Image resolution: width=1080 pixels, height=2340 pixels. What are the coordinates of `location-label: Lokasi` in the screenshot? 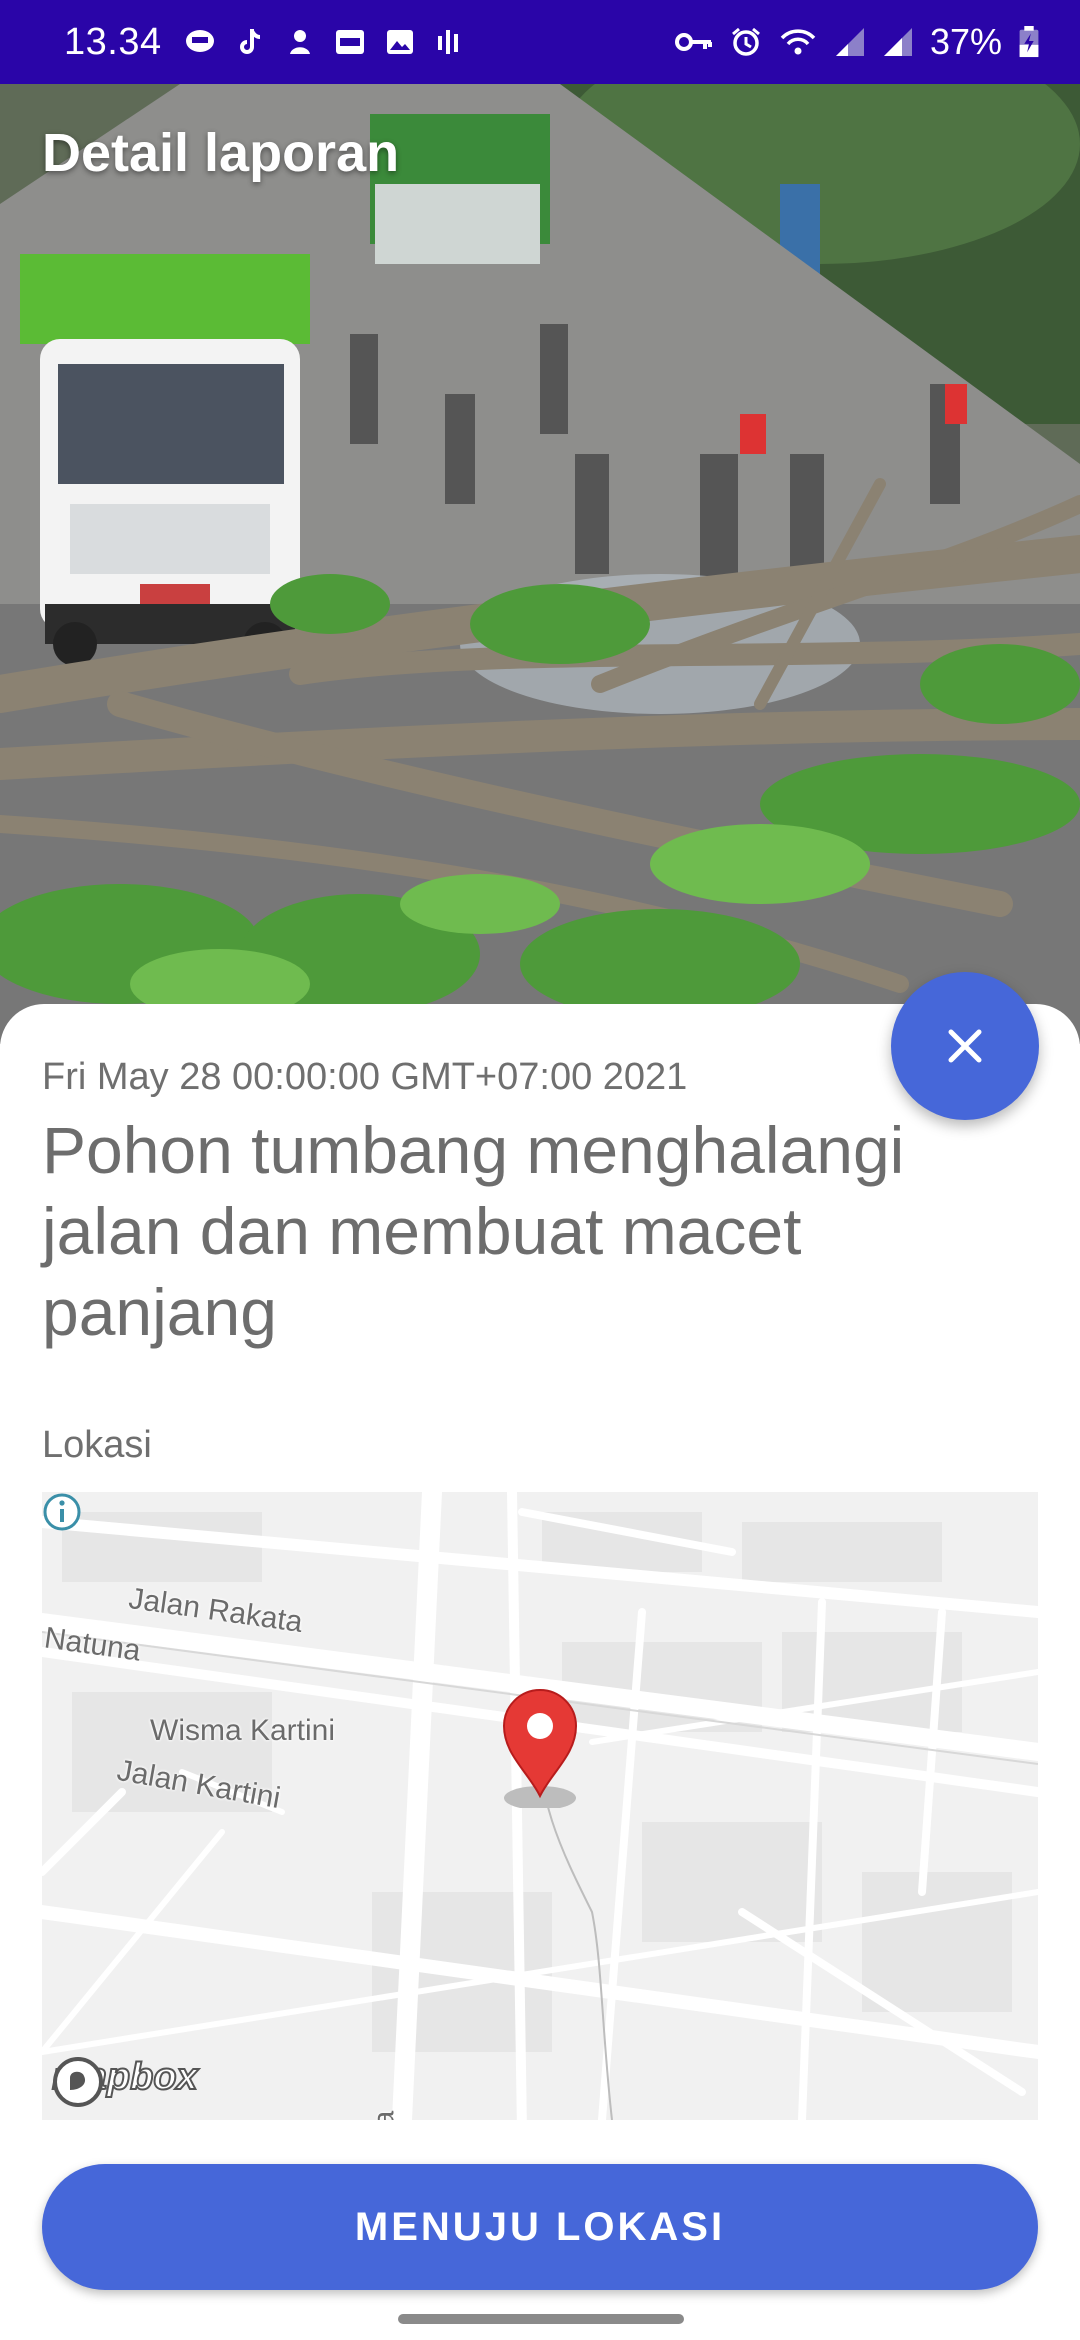 It's located at (97, 1445).